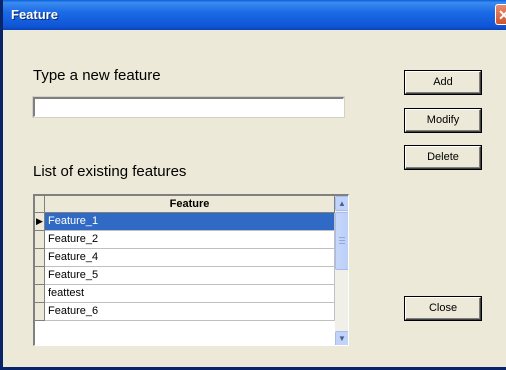 This screenshot has width=506, height=370. Describe the element at coordinates (443, 82) in the screenshot. I see `add-button: Add` at that location.